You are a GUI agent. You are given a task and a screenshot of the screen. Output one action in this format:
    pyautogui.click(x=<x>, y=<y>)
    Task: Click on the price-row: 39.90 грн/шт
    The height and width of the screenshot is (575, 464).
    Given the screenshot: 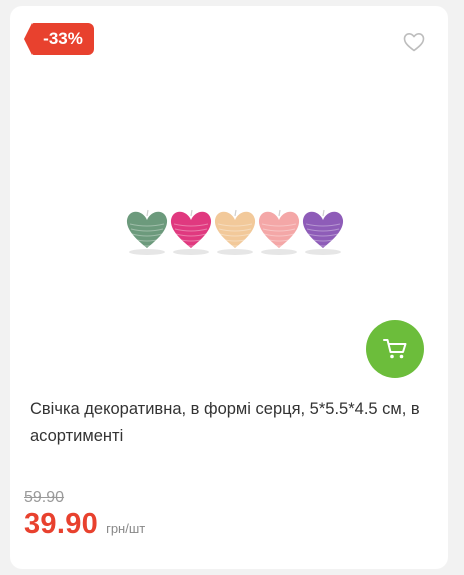 What is the action you would take?
    pyautogui.click(x=84, y=524)
    